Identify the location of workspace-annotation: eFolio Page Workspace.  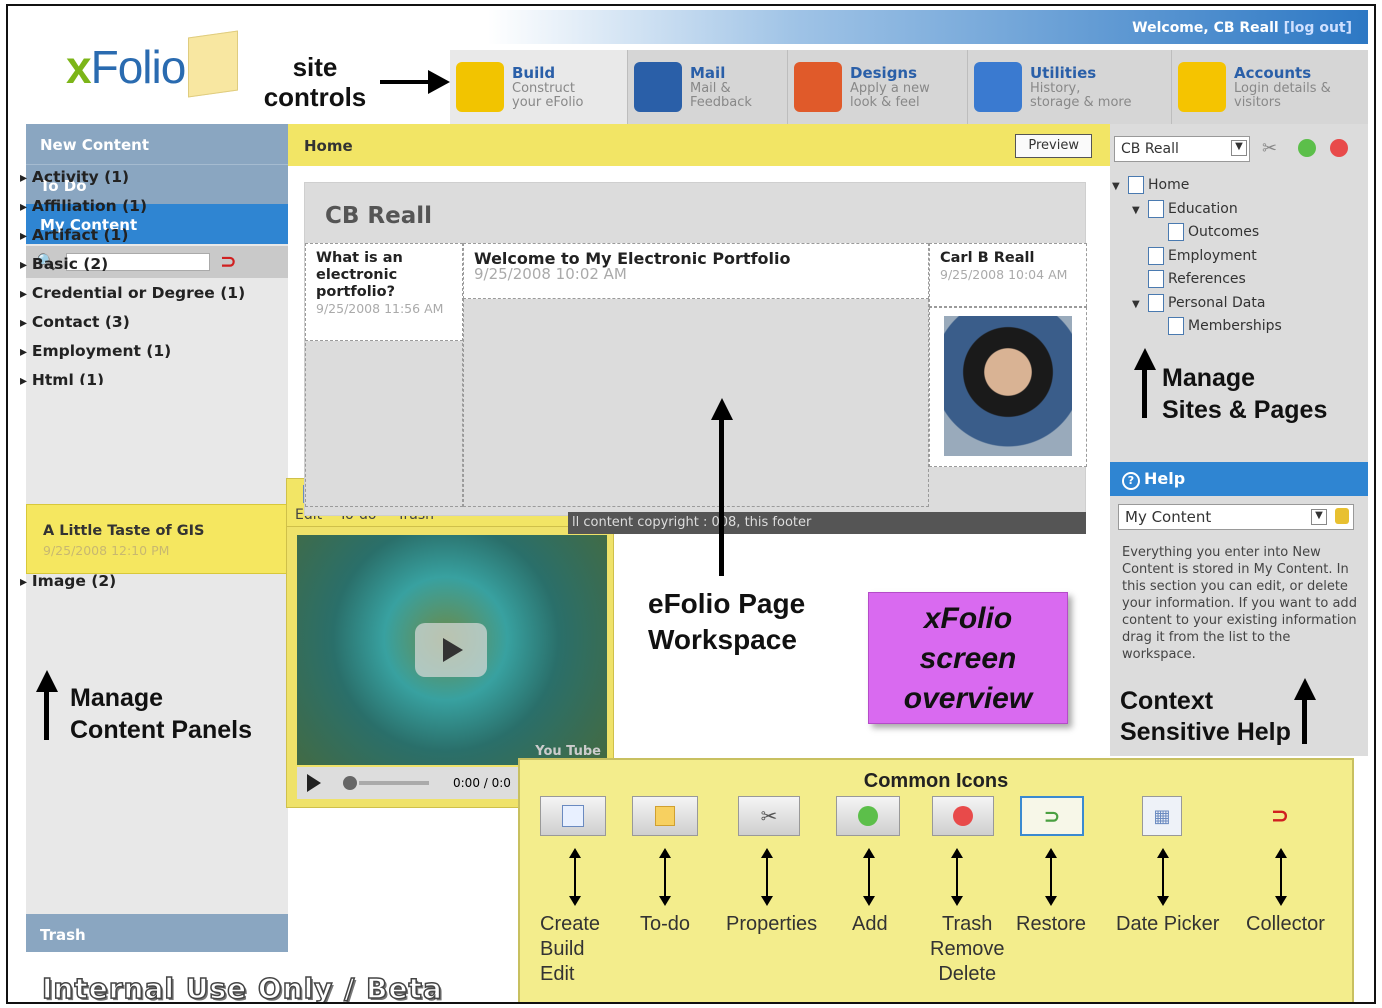
(726, 622).